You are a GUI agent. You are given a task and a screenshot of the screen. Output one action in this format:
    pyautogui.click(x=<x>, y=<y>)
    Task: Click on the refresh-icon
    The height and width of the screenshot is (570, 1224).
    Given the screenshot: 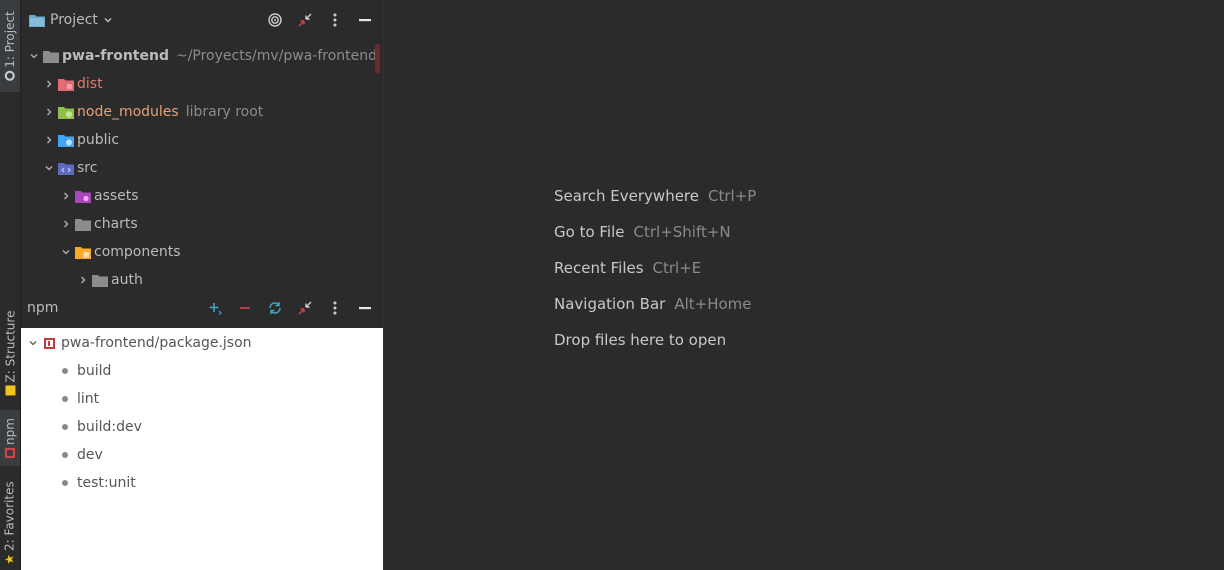 What is the action you would take?
    pyautogui.click(x=275, y=307)
    